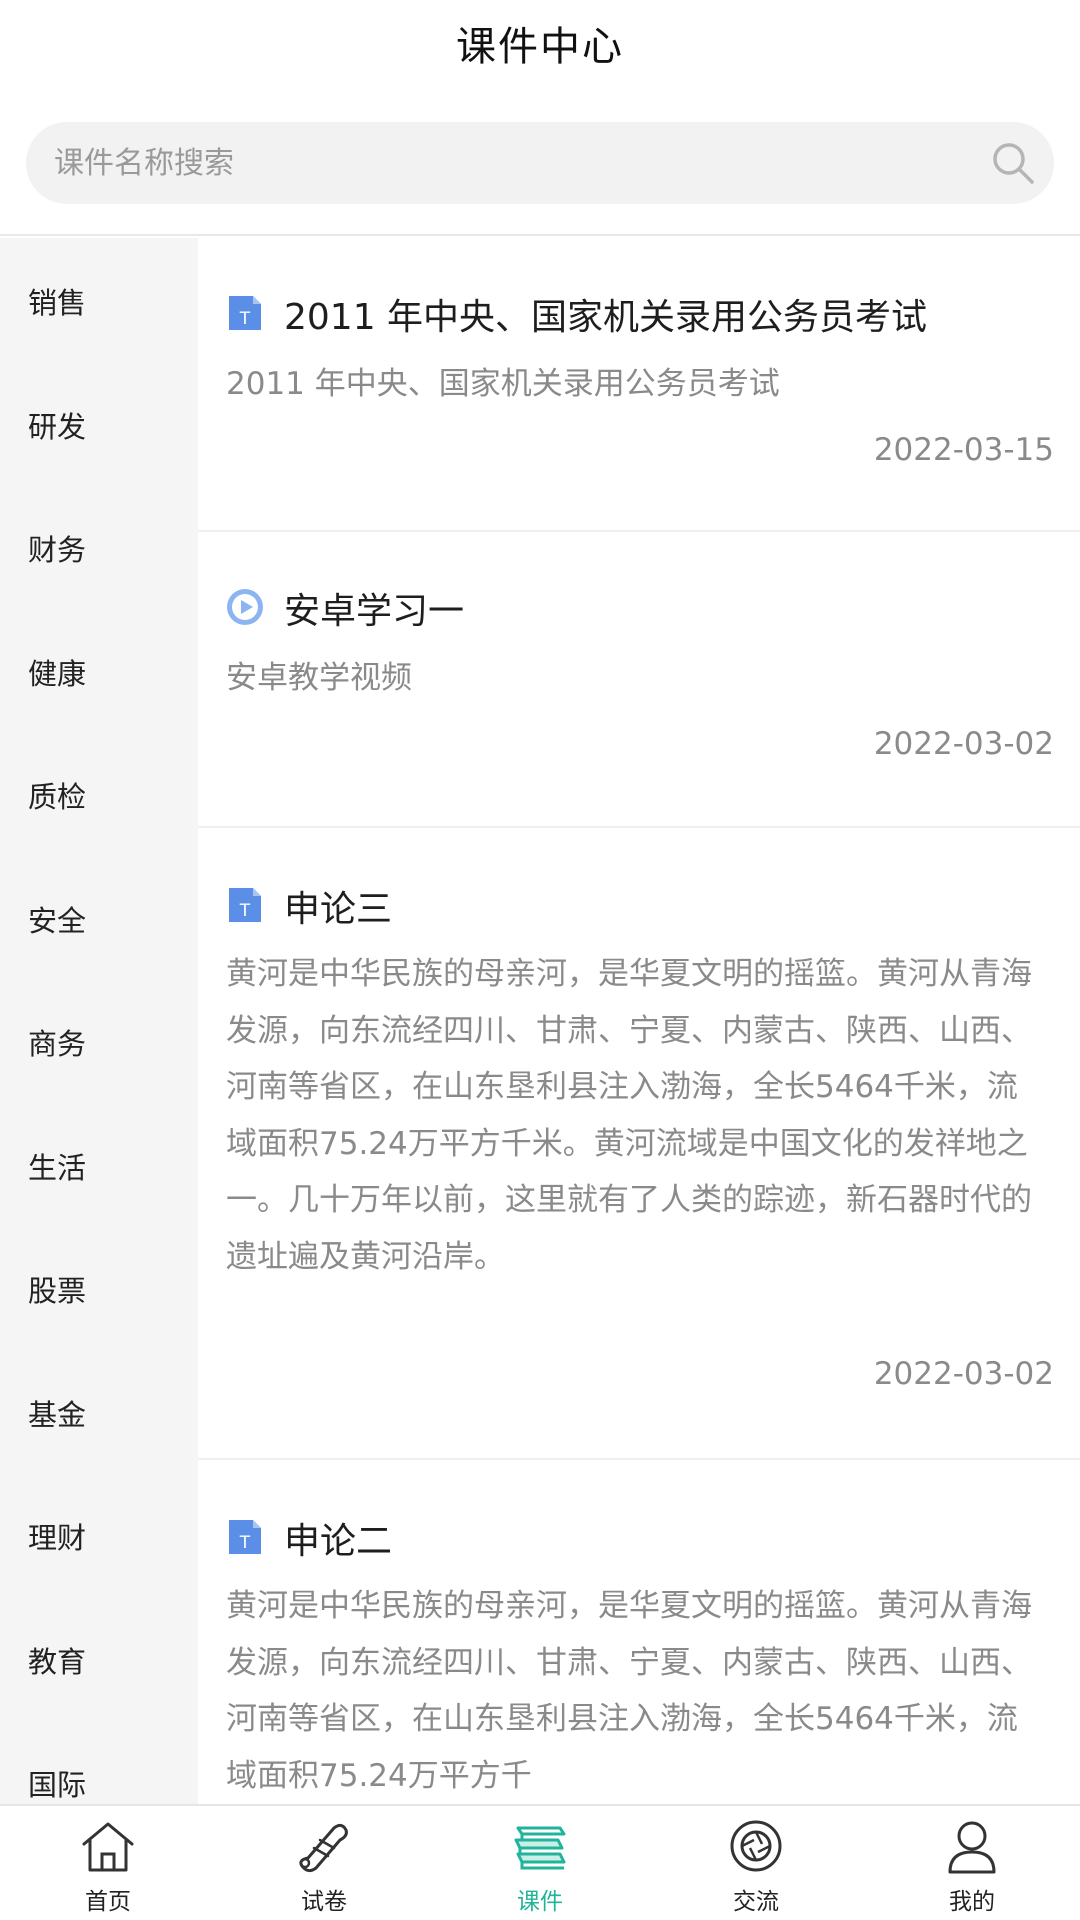 The height and width of the screenshot is (1920, 1080). Describe the element at coordinates (972, 1847) in the screenshot. I see `user-icon` at that location.